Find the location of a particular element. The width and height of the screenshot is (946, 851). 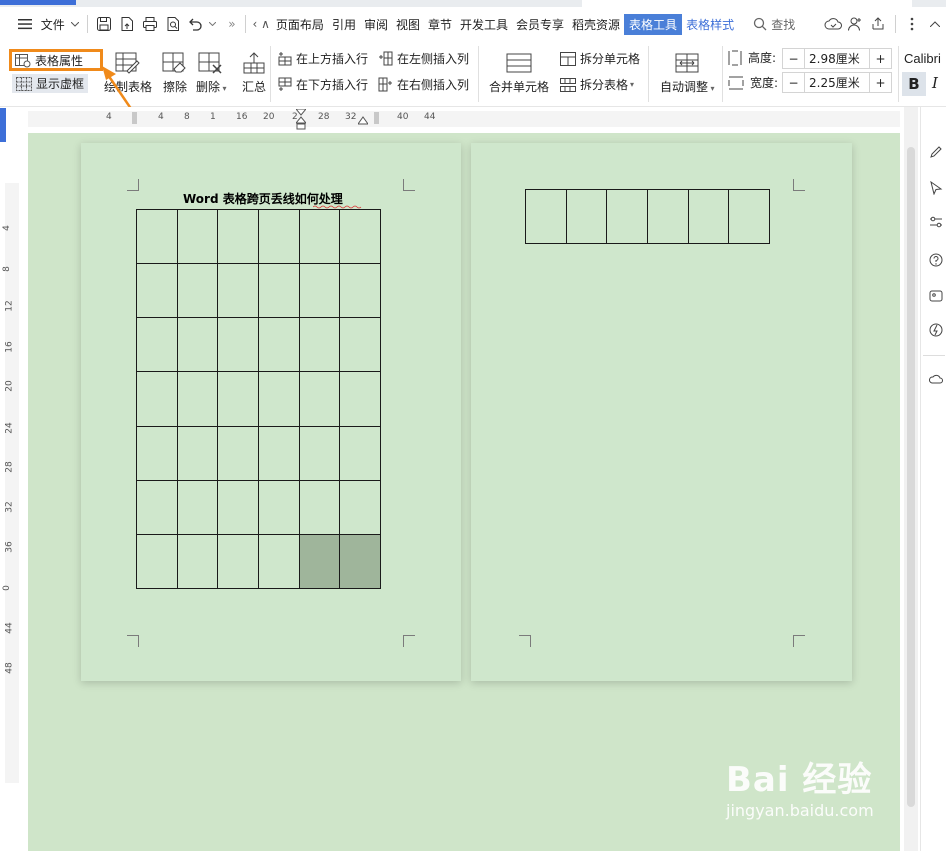

print-preview-icon is located at coordinates (172, 24).